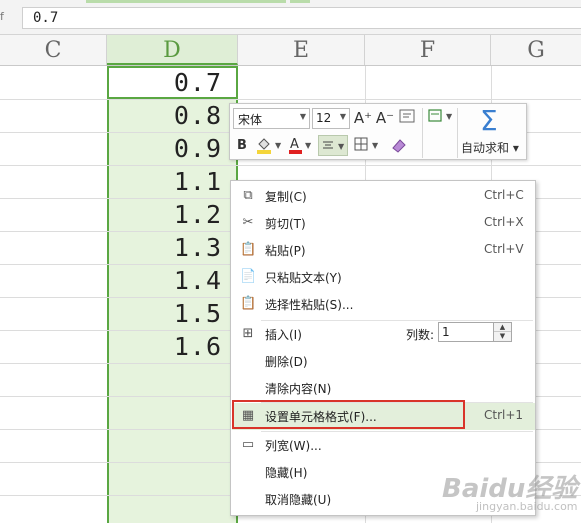 The image size is (581, 523). Describe the element at coordinates (166, 214) in the screenshot. I see `cell-d5: 1.2` at that location.